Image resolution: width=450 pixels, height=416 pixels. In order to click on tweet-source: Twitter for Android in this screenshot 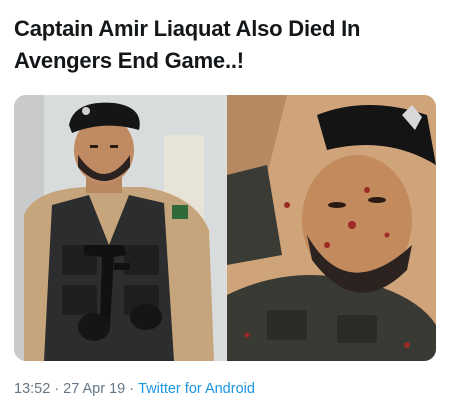, I will do `click(196, 389)`.